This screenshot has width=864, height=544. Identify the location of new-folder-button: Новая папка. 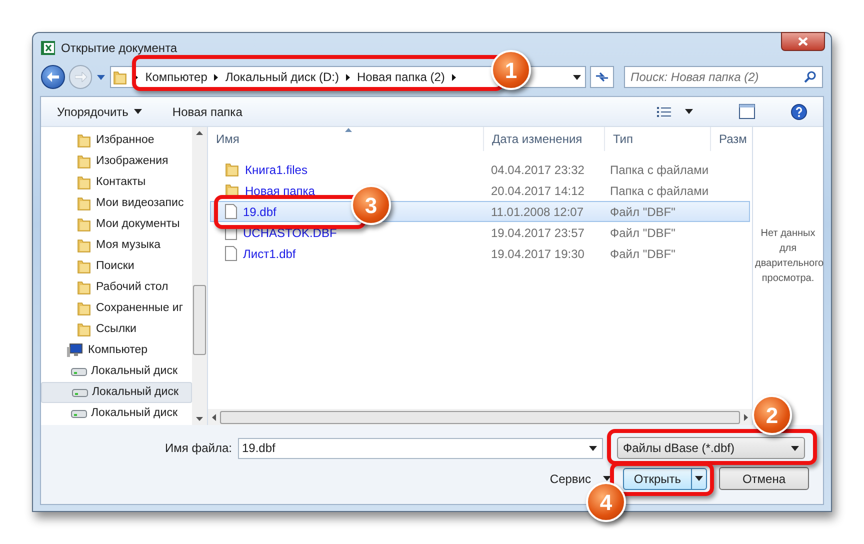
(207, 111).